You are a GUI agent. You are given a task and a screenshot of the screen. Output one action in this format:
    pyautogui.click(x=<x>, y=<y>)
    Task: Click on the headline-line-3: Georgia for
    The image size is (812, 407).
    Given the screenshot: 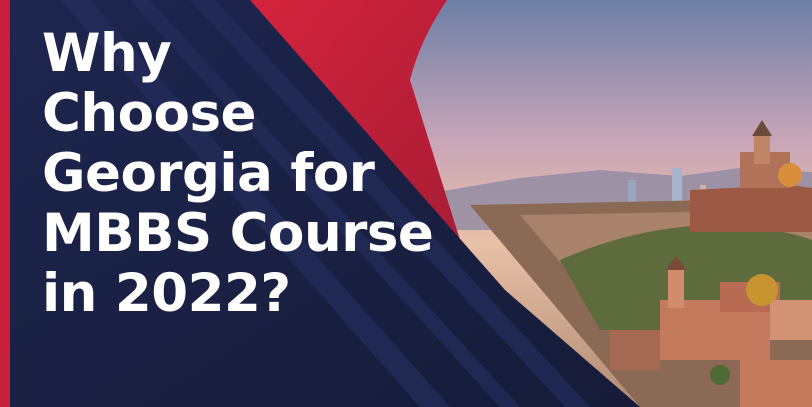 What is the action you would take?
    pyautogui.click(x=208, y=173)
    